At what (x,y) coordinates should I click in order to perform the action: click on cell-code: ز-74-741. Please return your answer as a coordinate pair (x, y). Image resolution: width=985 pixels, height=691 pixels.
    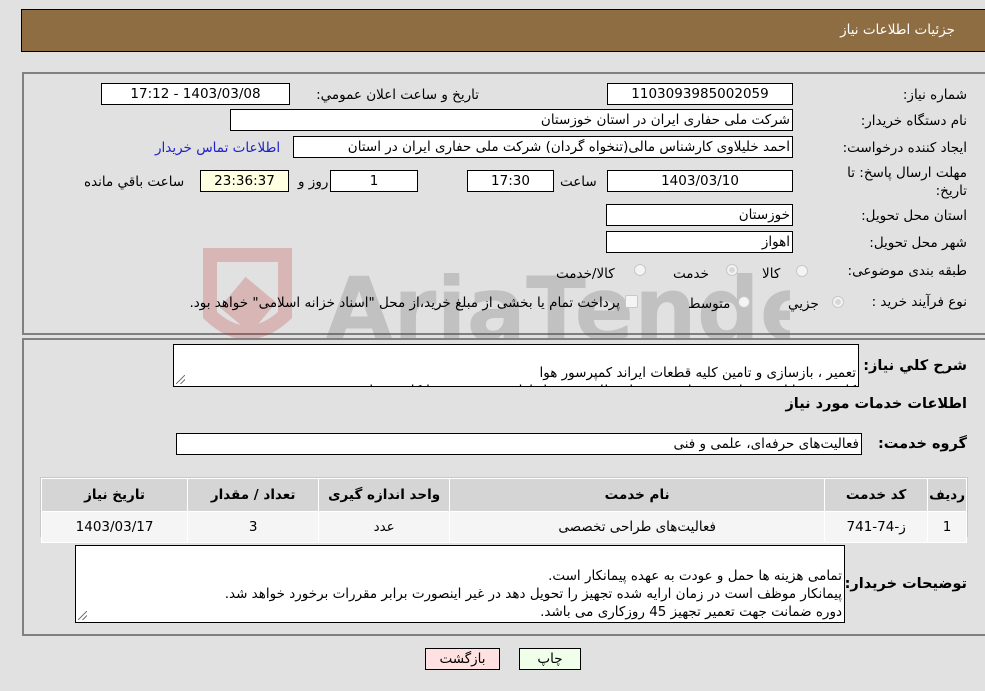
    Looking at the image, I should click on (876, 527).